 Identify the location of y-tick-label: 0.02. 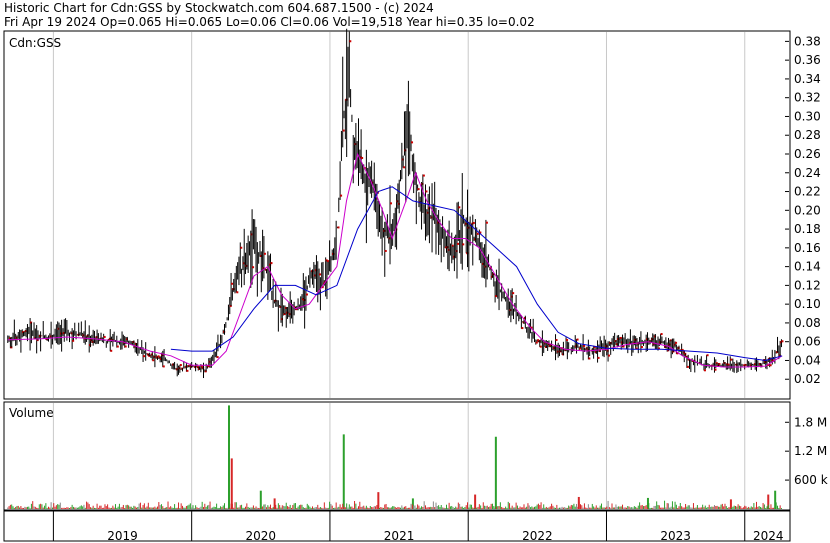
(807, 379).